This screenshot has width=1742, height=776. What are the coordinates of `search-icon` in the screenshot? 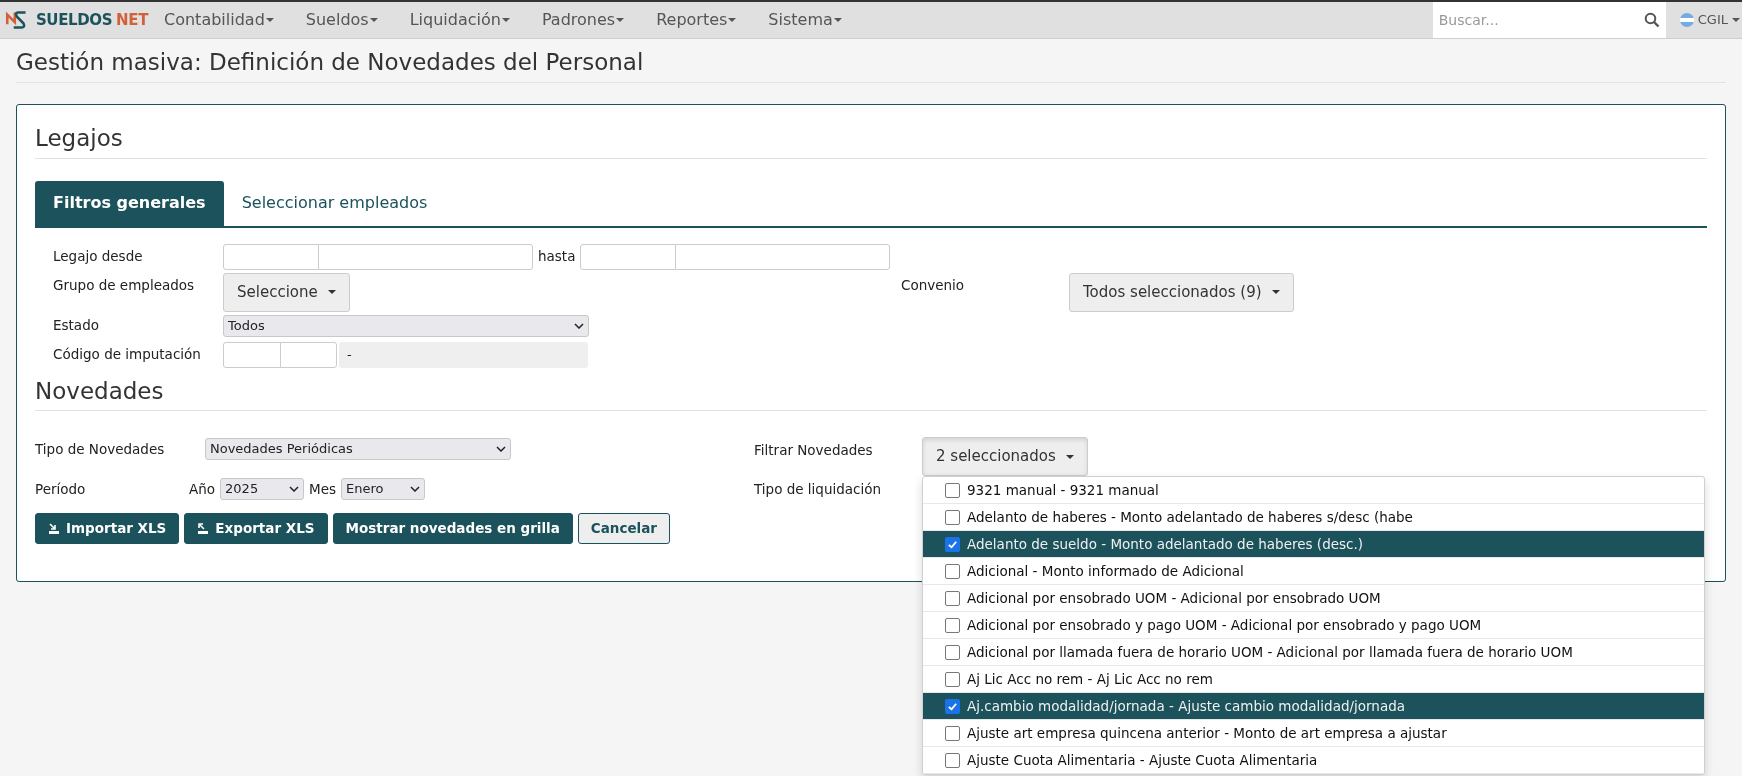 It's located at (1651, 20).